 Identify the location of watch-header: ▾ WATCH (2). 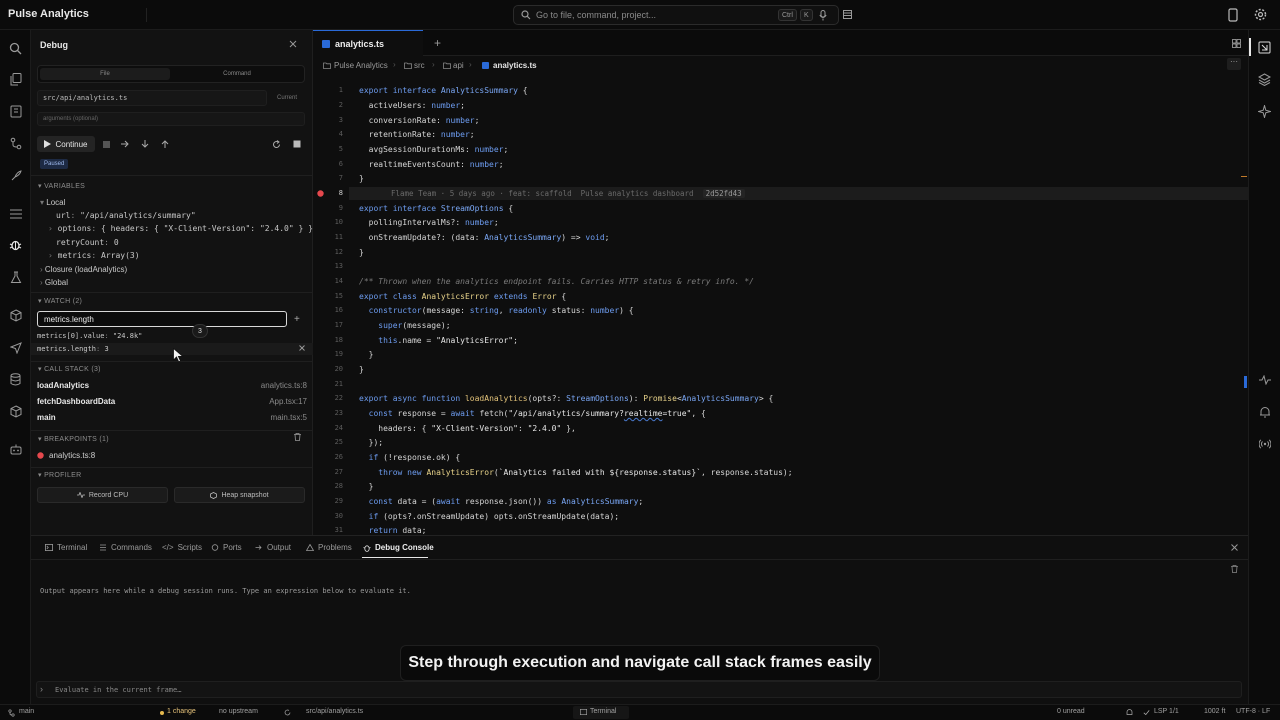
(60, 301).